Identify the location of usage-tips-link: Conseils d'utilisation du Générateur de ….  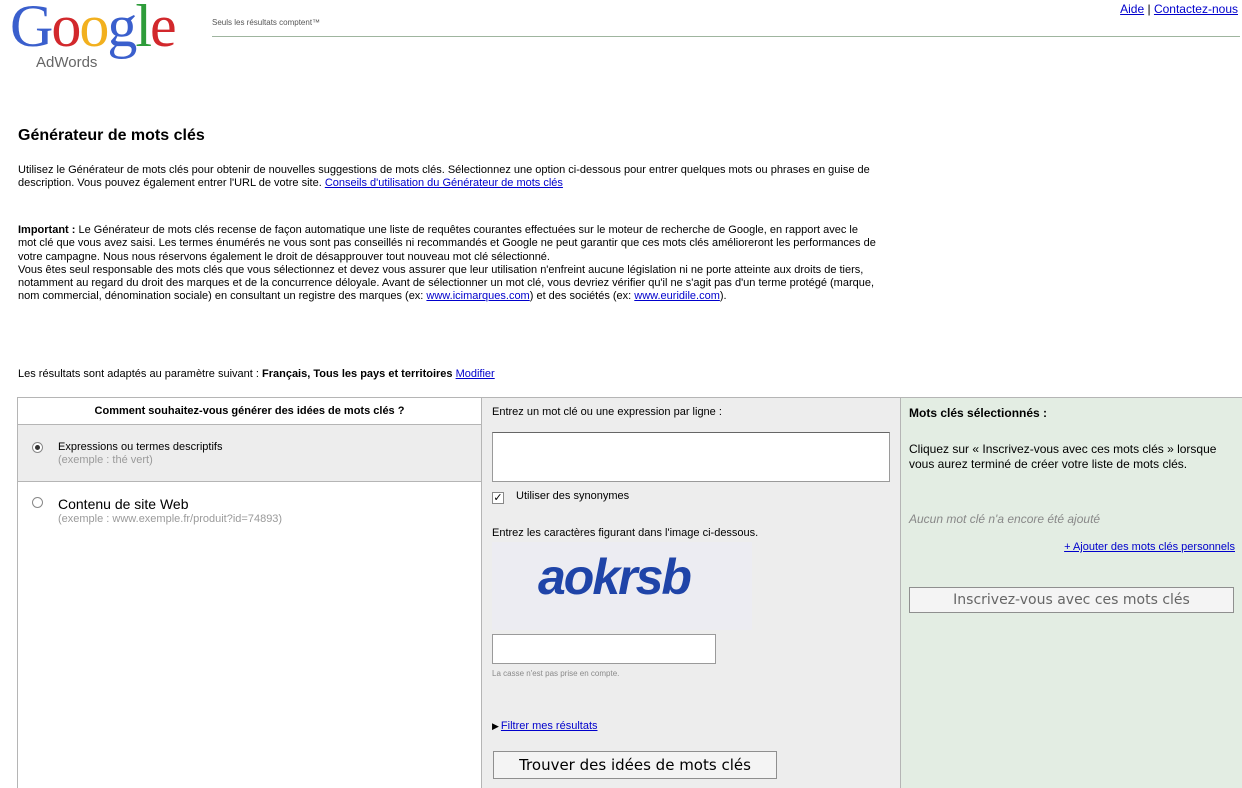
(444, 183).